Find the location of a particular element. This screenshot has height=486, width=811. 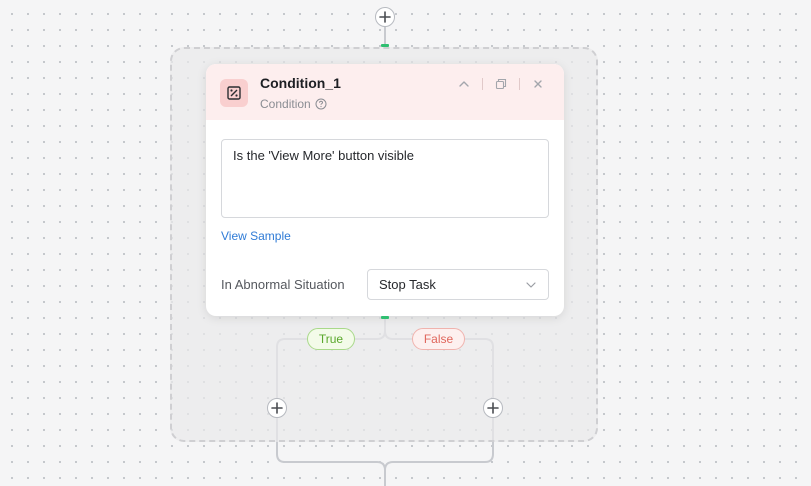

add-step-button-false-branch is located at coordinates (493, 408).